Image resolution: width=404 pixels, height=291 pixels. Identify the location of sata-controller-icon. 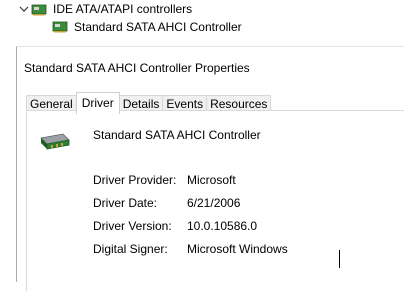
(60, 27).